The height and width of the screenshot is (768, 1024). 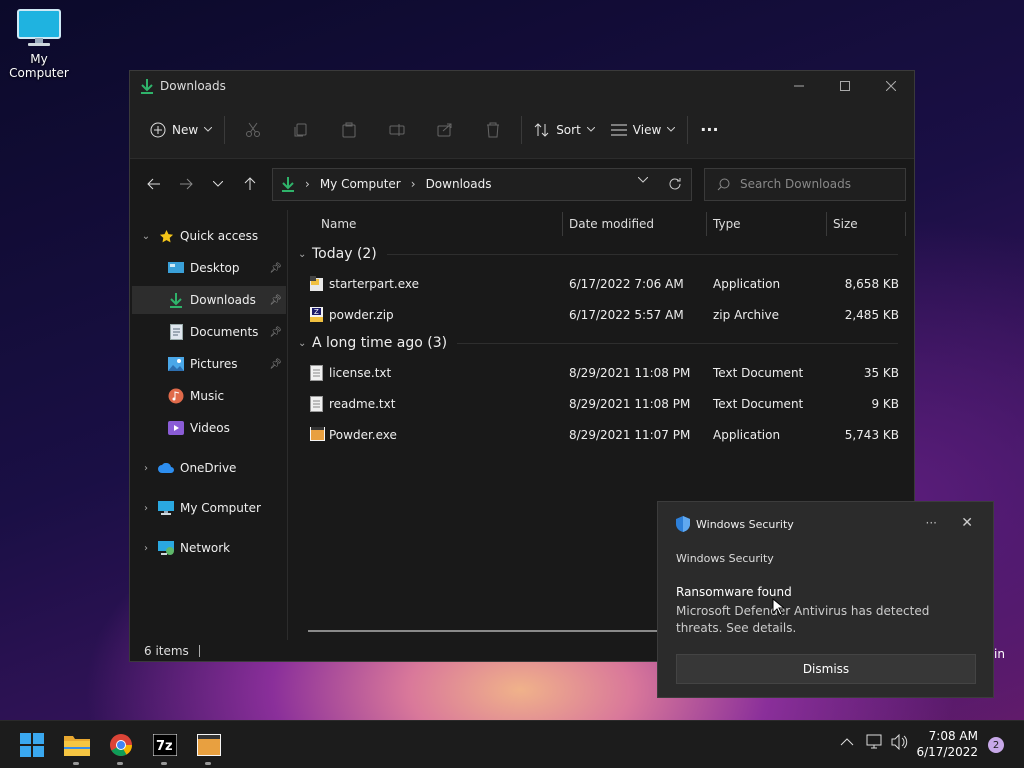 I want to click on recent-locations-button, so click(x=218, y=184).